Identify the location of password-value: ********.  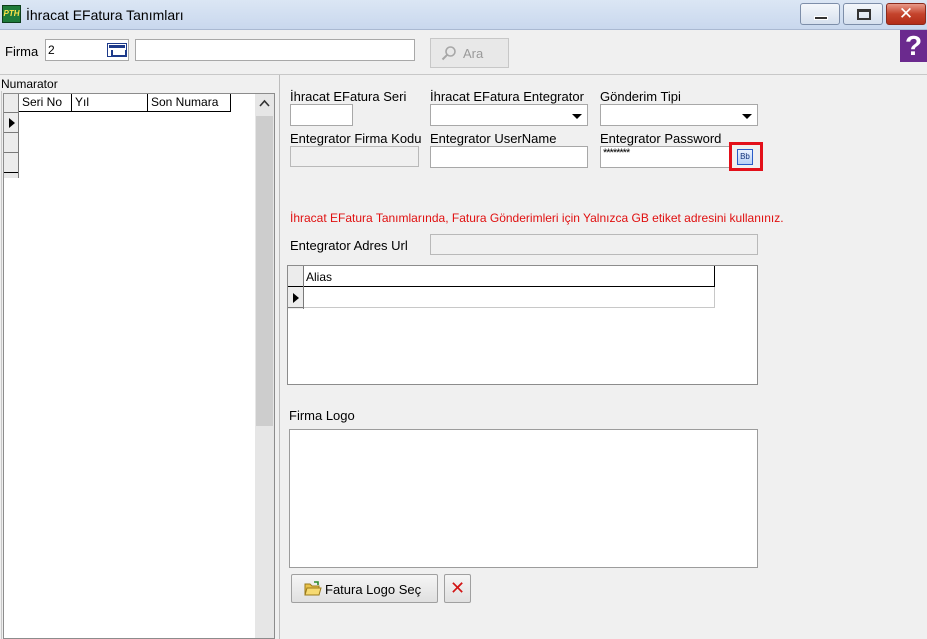
(616, 153).